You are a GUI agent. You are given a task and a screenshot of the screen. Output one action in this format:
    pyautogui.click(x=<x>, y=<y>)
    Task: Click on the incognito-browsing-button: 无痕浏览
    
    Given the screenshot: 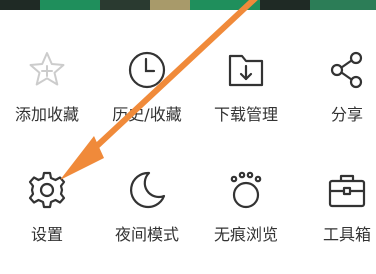 What is the action you would take?
    pyautogui.click(x=246, y=200)
    